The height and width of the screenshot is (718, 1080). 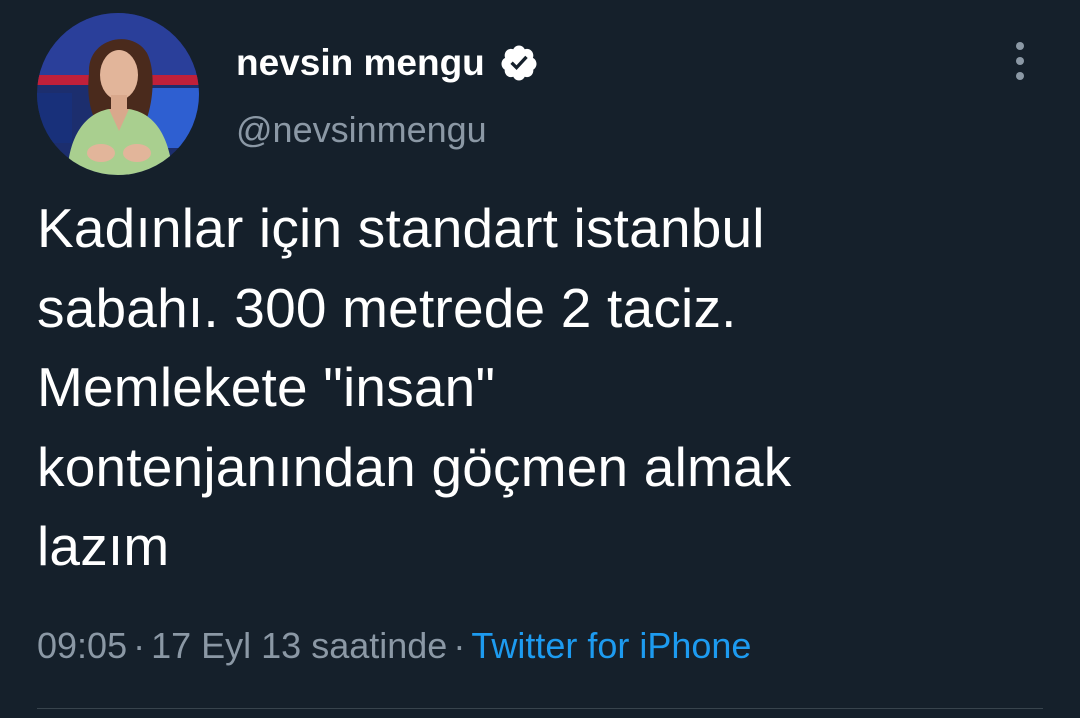 What do you see at coordinates (361, 130) in the screenshot?
I see `handle: @nevsinmengu` at bounding box center [361, 130].